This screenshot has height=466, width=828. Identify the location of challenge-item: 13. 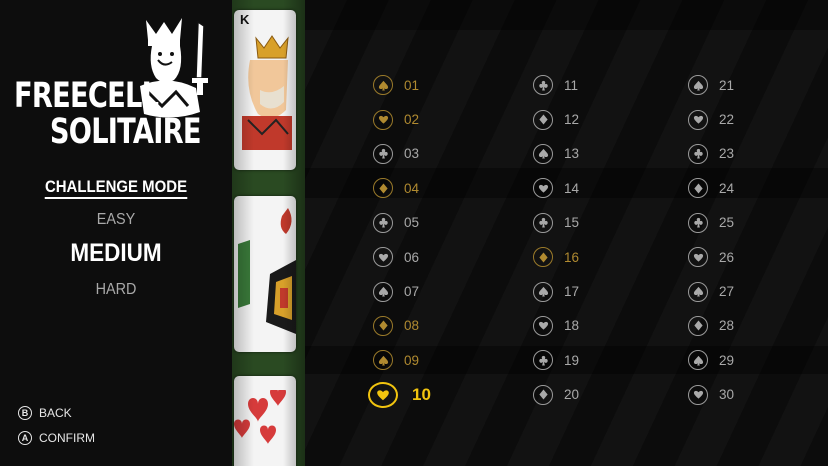
(556, 154).